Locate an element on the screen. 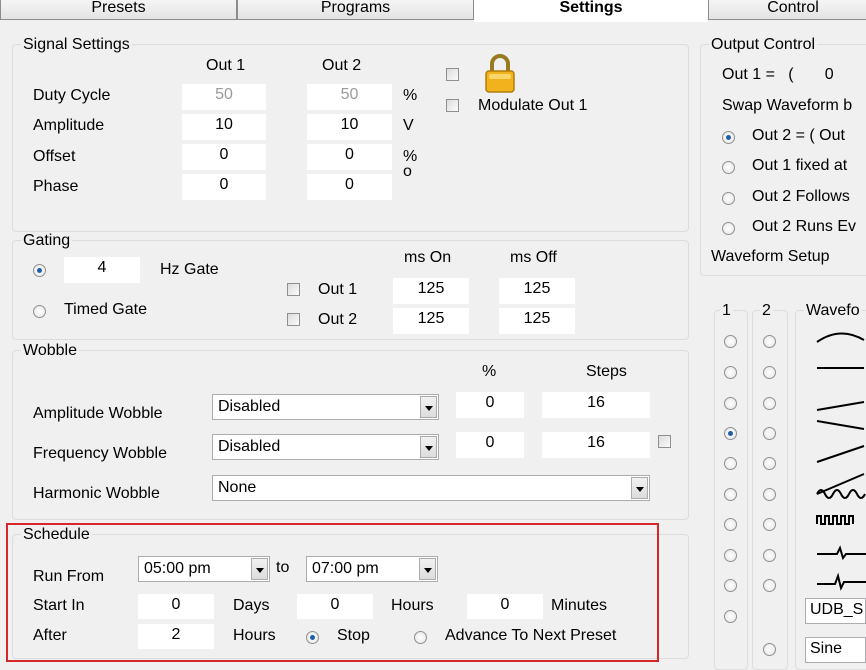  duty-cycle-out1-field: 50 is located at coordinates (224, 97).